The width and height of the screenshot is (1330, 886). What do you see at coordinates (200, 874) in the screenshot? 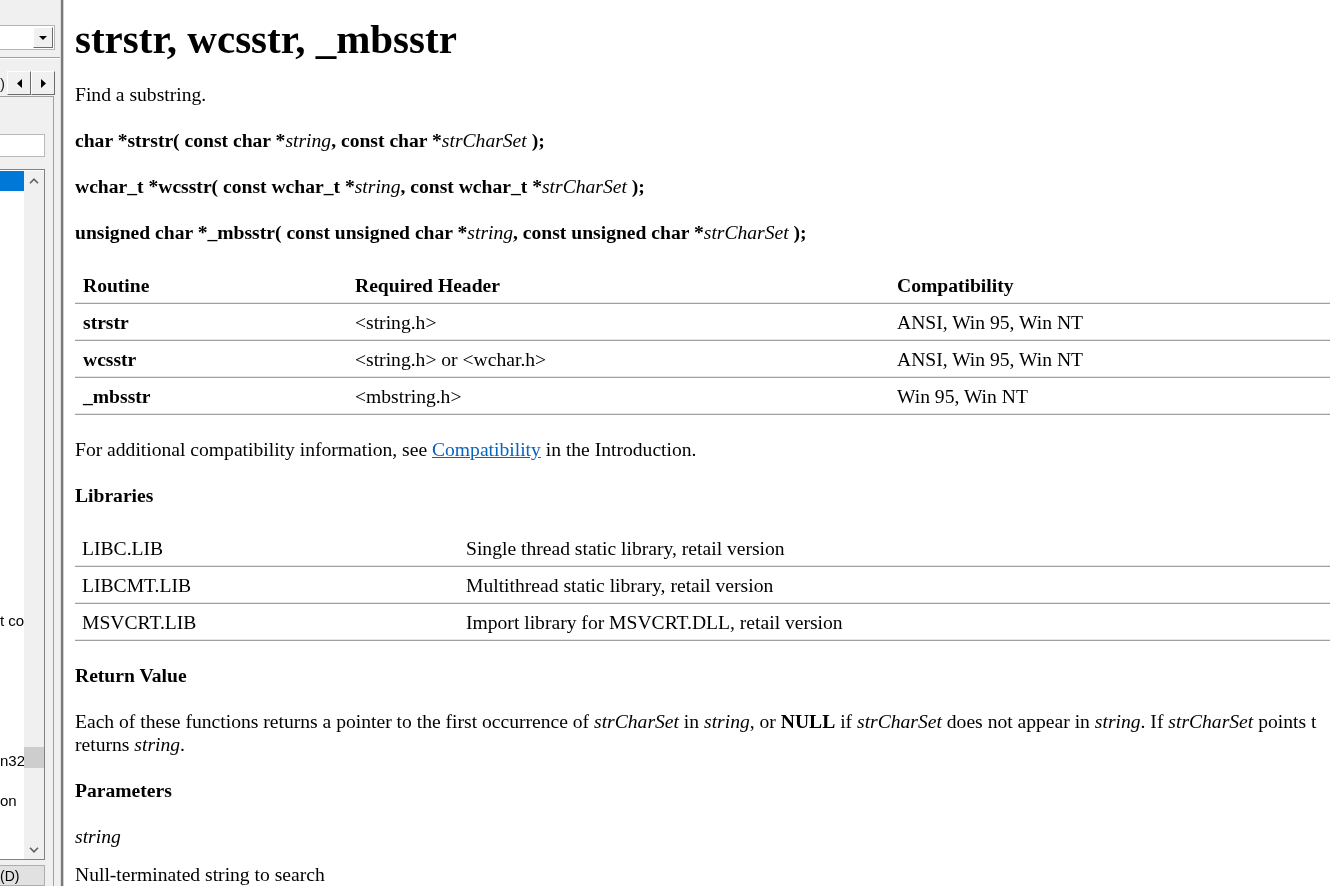
I see `parameter-description: Null-terminated string to search` at bounding box center [200, 874].